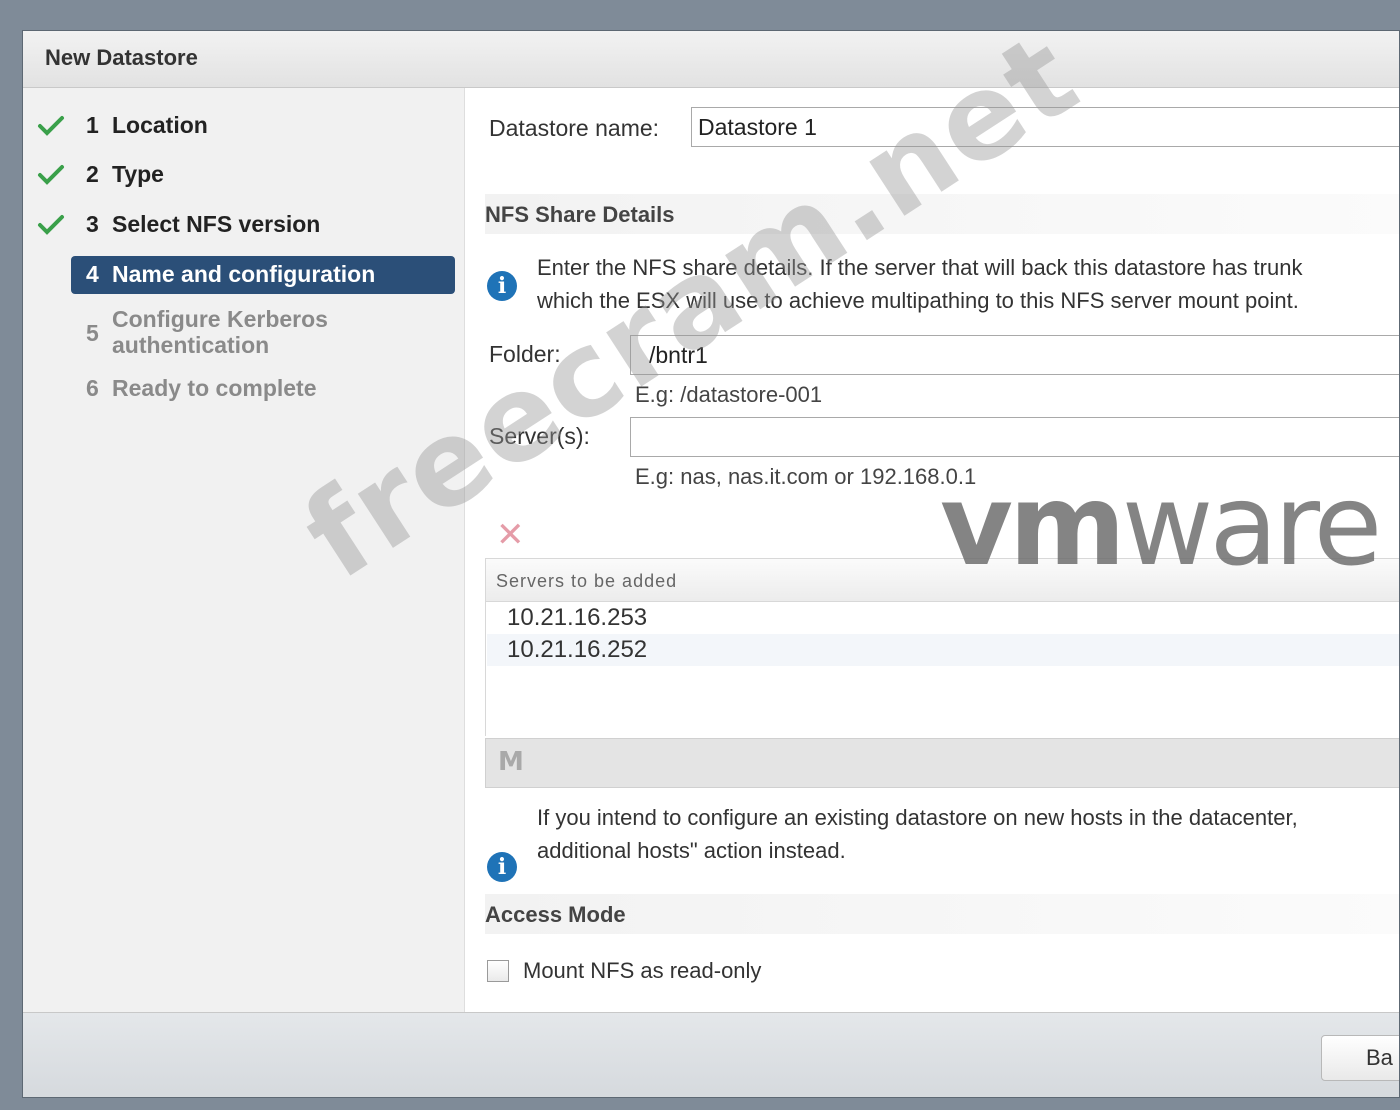 The height and width of the screenshot is (1110, 1400). I want to click on datastore-name-label: Datastore name:, so click(574, 128).